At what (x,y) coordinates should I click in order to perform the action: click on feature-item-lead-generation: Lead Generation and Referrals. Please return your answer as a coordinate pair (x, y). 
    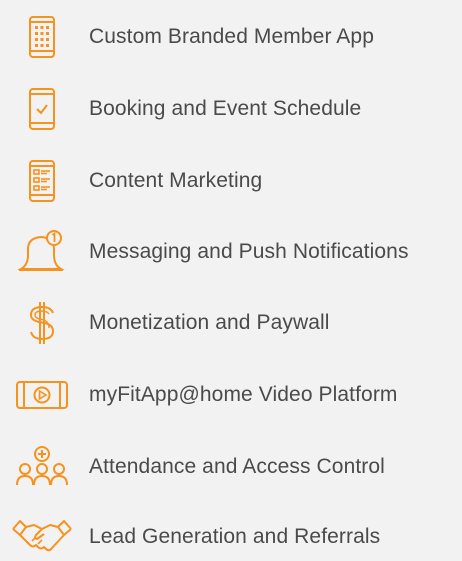
    Looking at the image, I should click on (231, 537).